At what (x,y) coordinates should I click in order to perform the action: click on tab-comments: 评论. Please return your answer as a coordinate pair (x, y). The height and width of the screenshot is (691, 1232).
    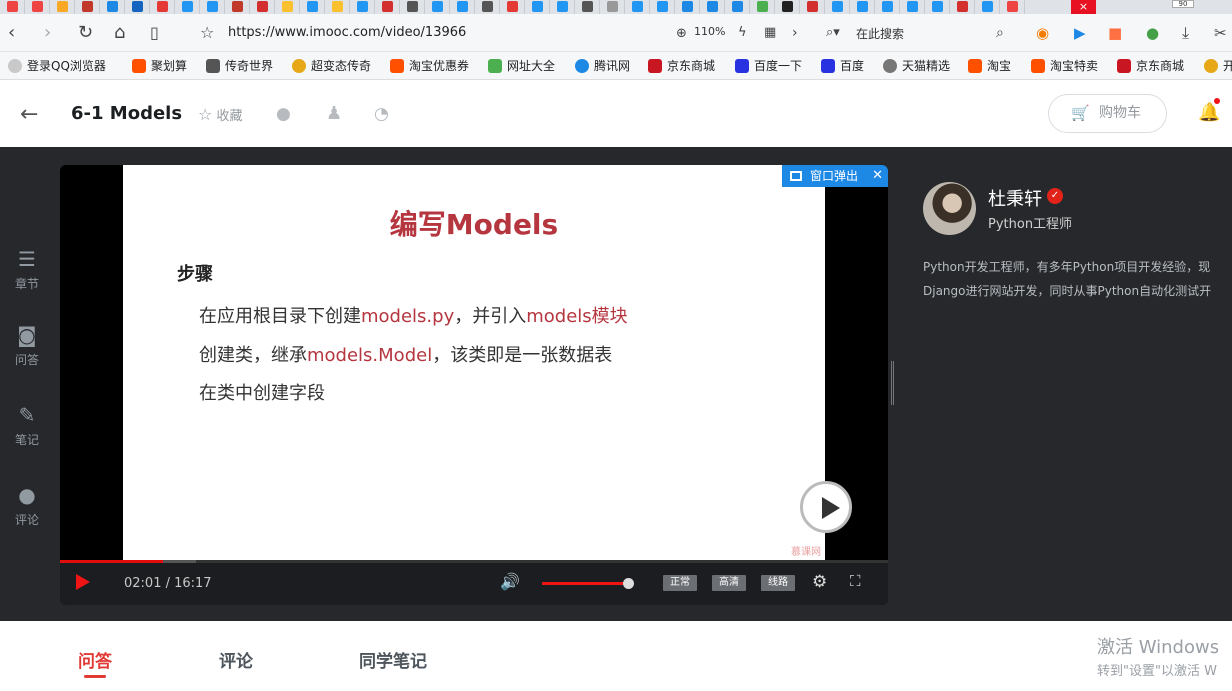
    Looking at the image, I should click on (236, 659).